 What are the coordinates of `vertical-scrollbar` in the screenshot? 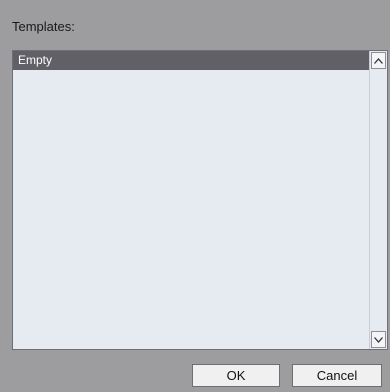 It's located at (378, 200).